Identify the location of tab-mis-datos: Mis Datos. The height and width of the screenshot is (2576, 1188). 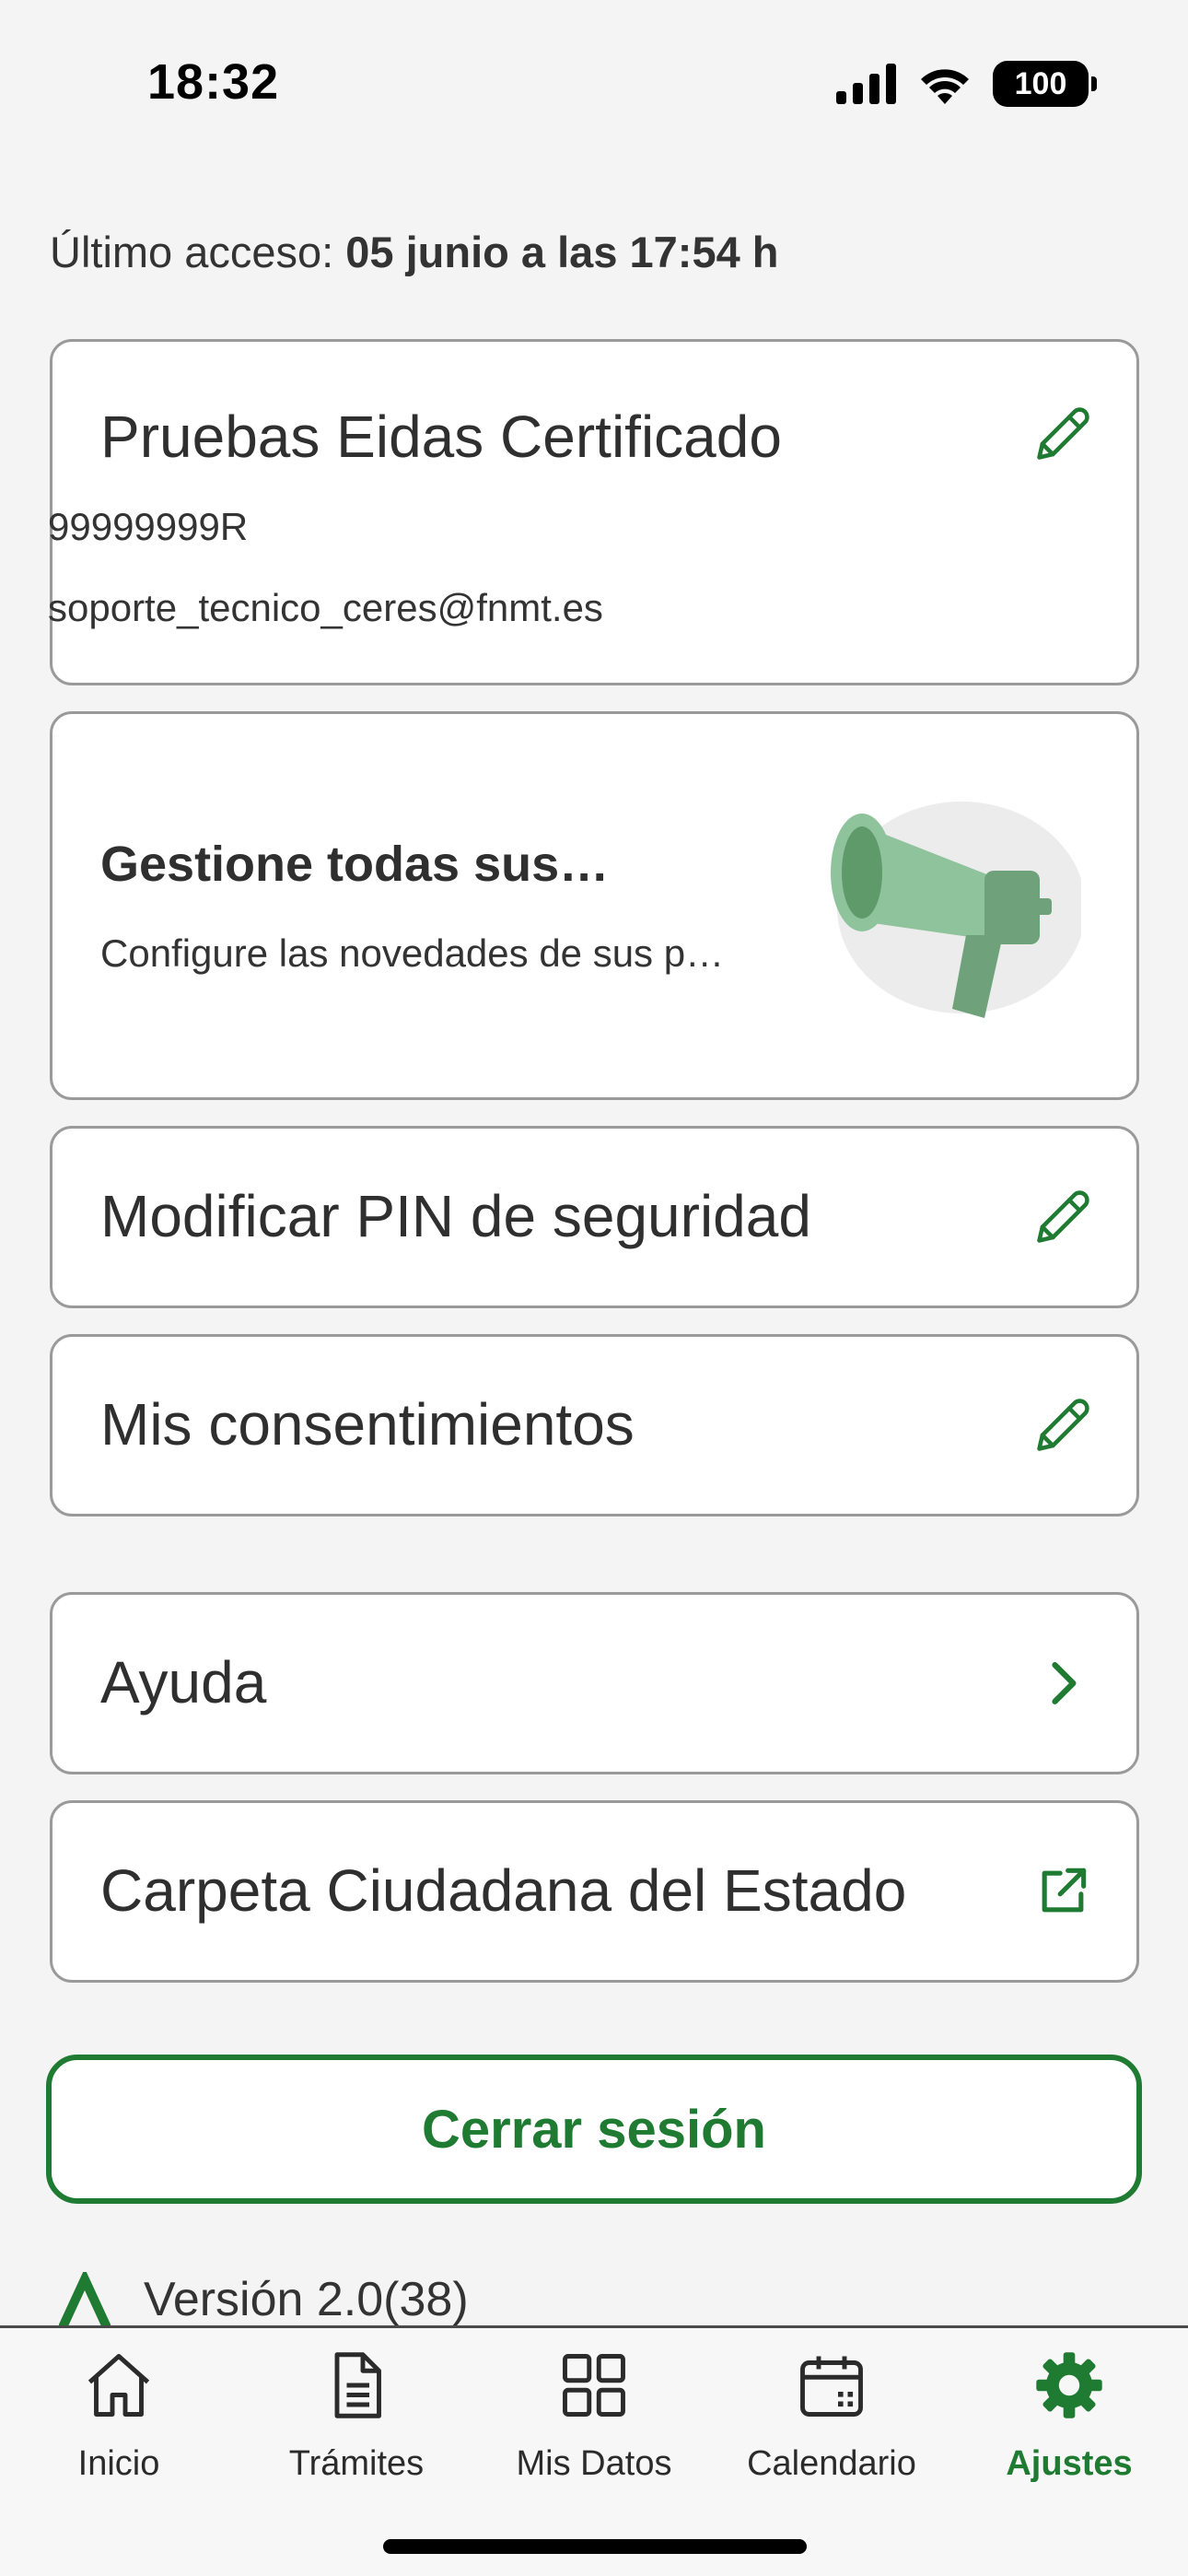
(594, 2429).